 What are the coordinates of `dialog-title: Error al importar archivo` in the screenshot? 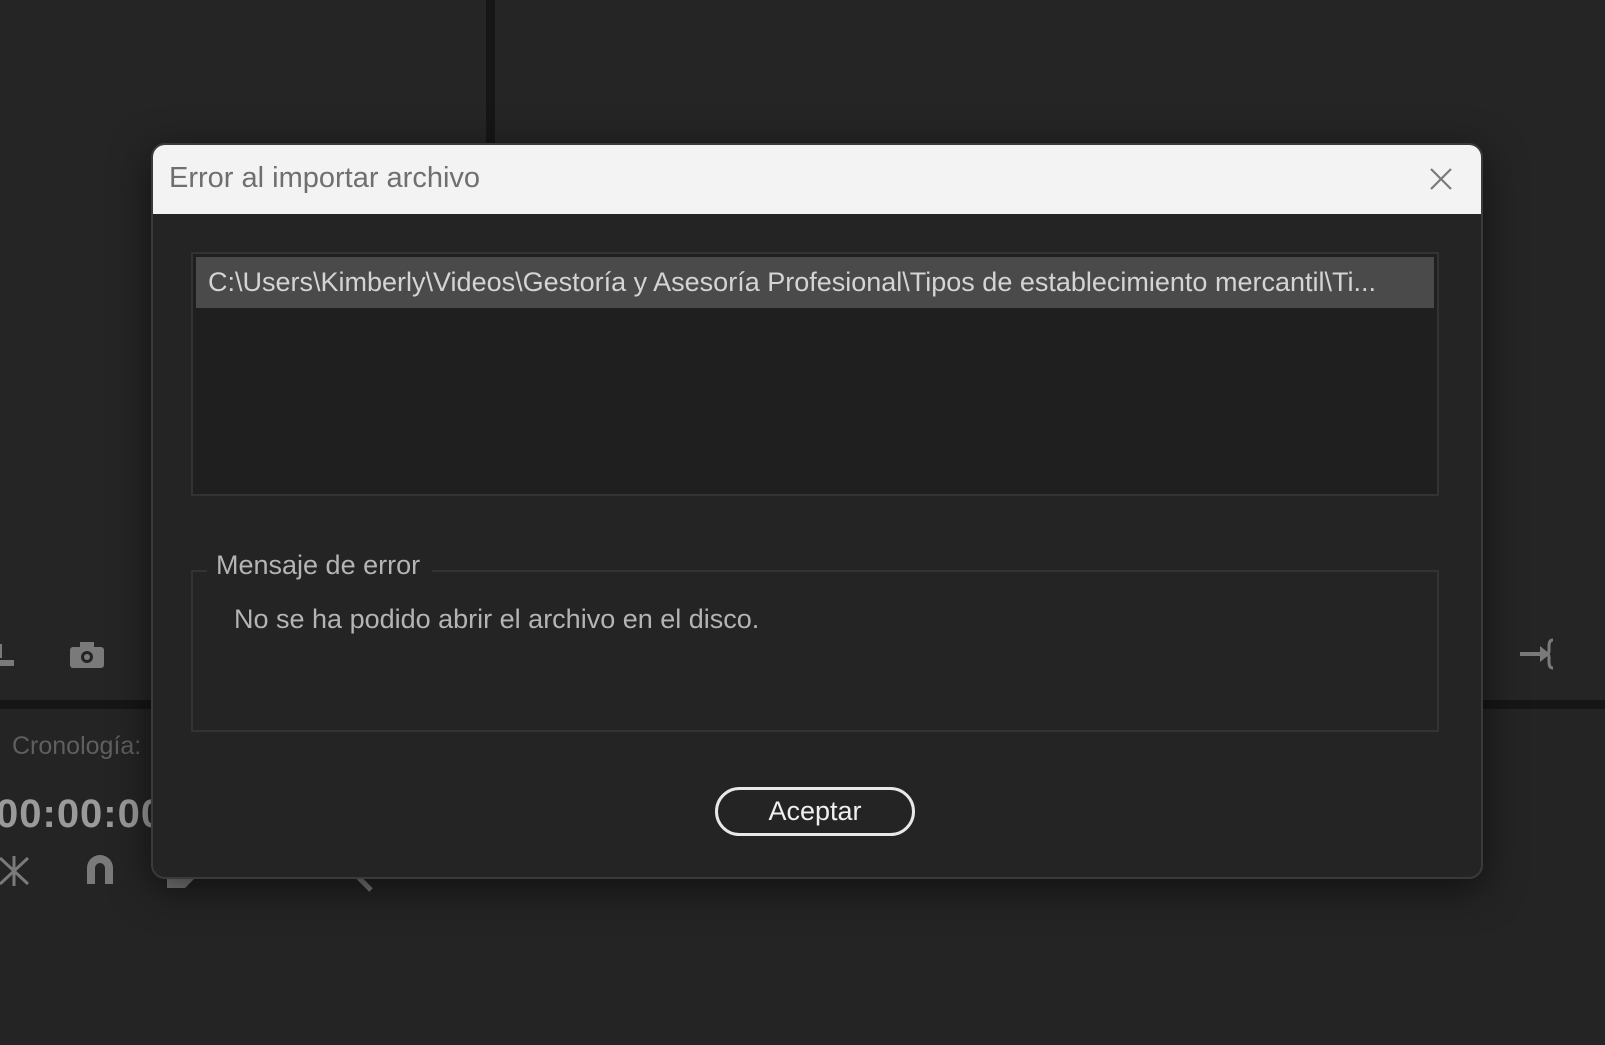 It's located at (325, 178).